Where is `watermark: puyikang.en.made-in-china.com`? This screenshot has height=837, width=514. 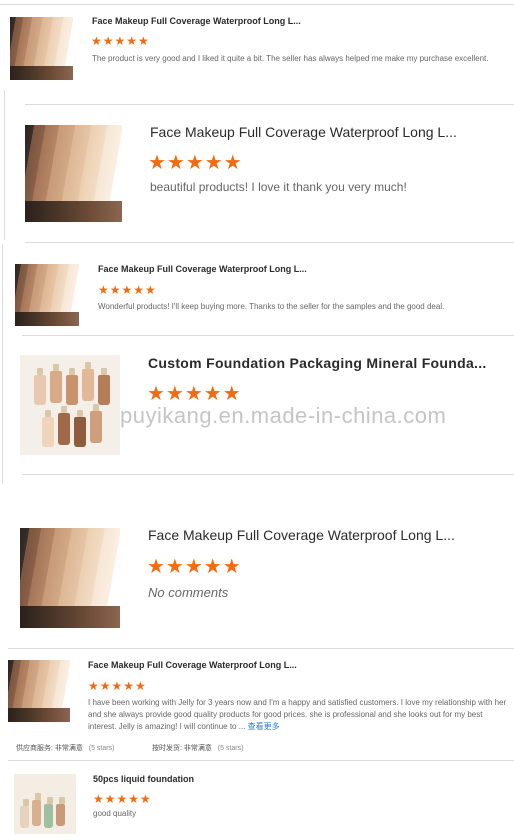 watermark: puyikang.en.made-in-china.com is located at coordinates (283, 415).